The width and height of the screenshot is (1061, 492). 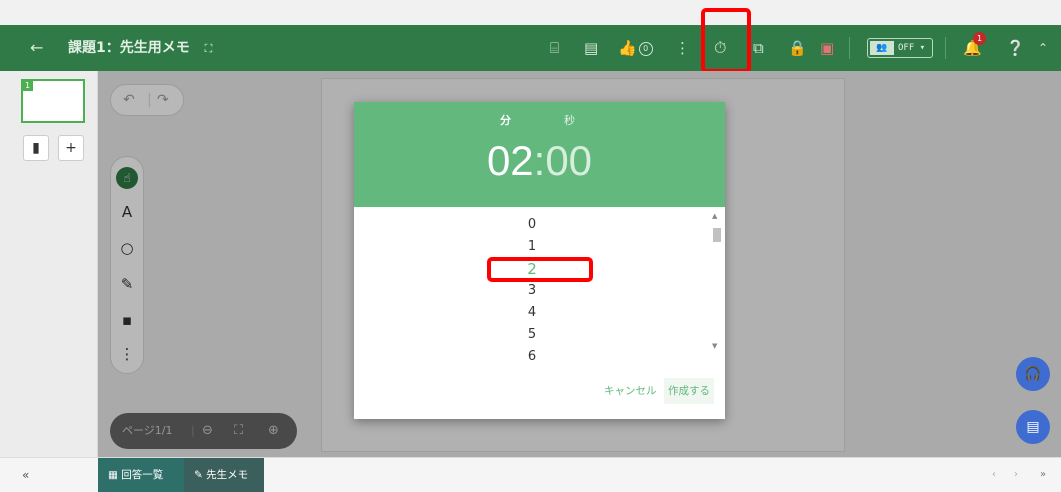 I want to click on group-mode-label: OFF ▾, so click(x=912, y=48).